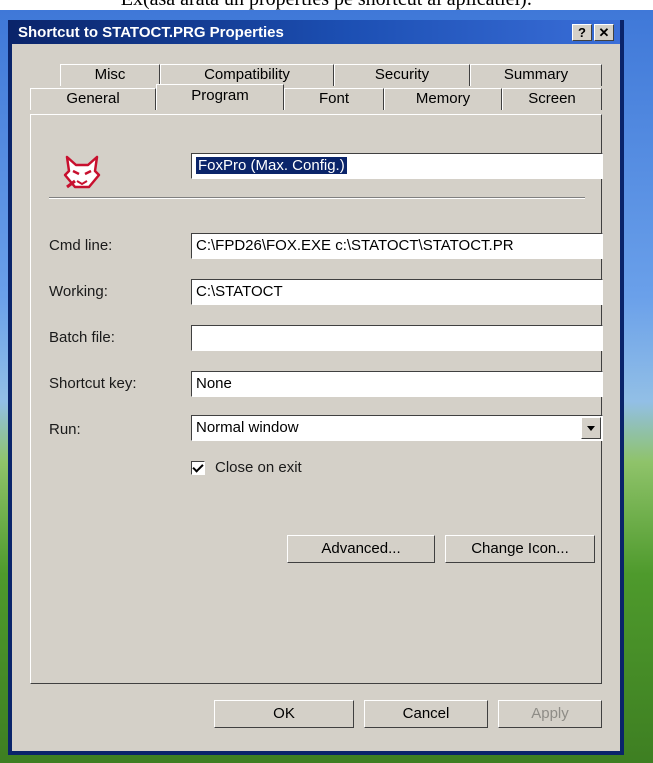 The image size is (653, 763). What do you see at coordinates (65, 429) in the screenshot?
I see `run-label: Run:` at bounding box center [65, 429].